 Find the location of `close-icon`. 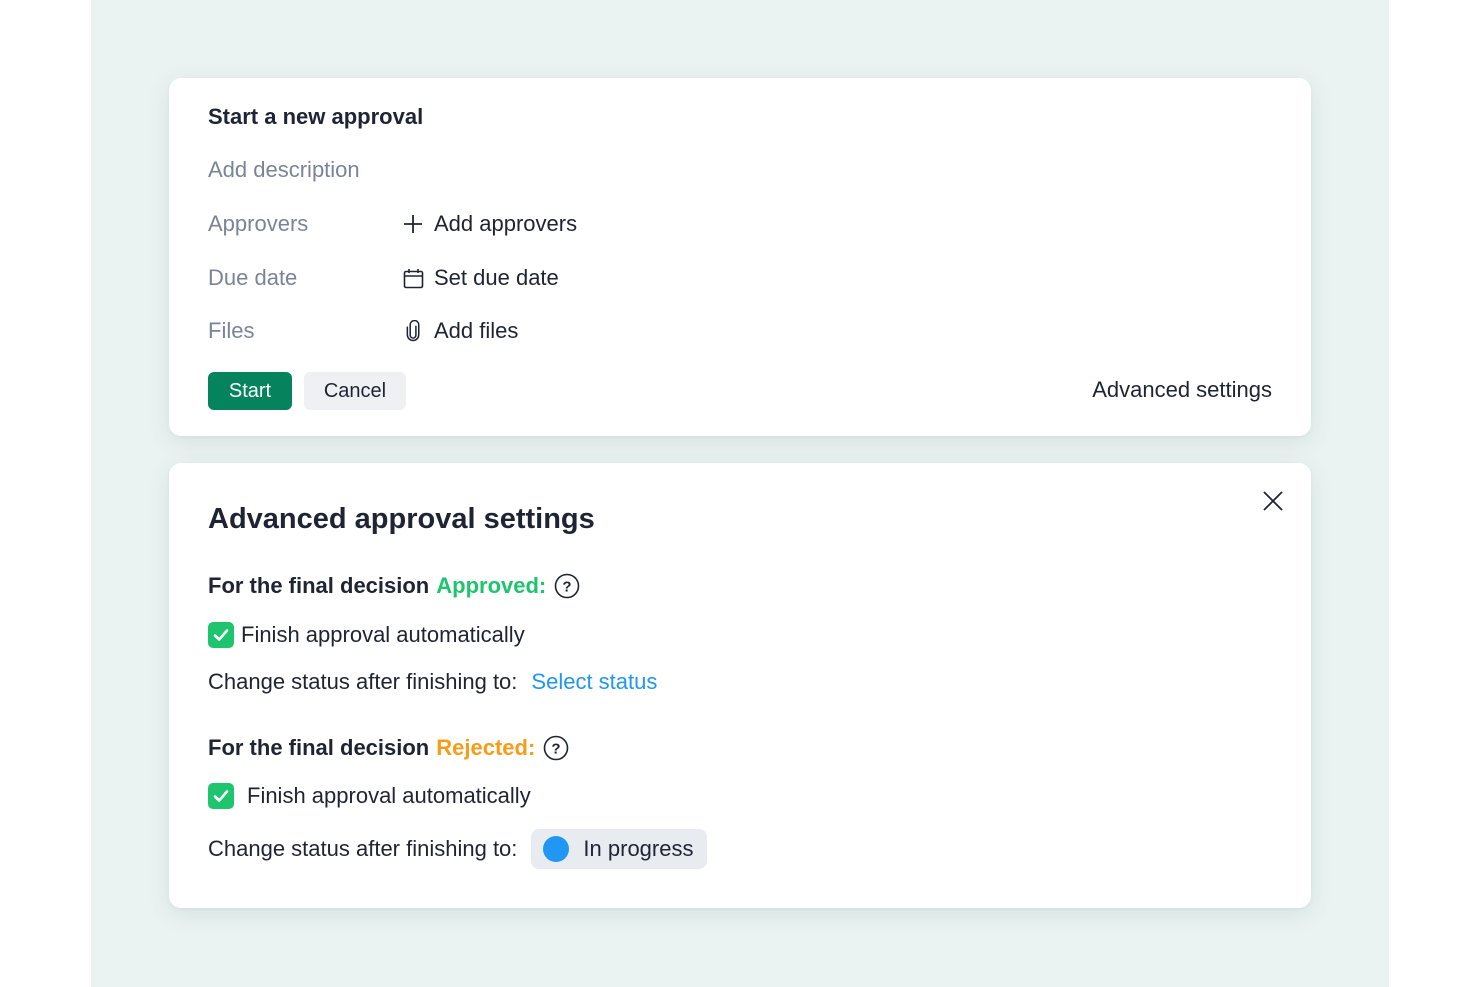

close-icon is located at coordinates (1273, 501).